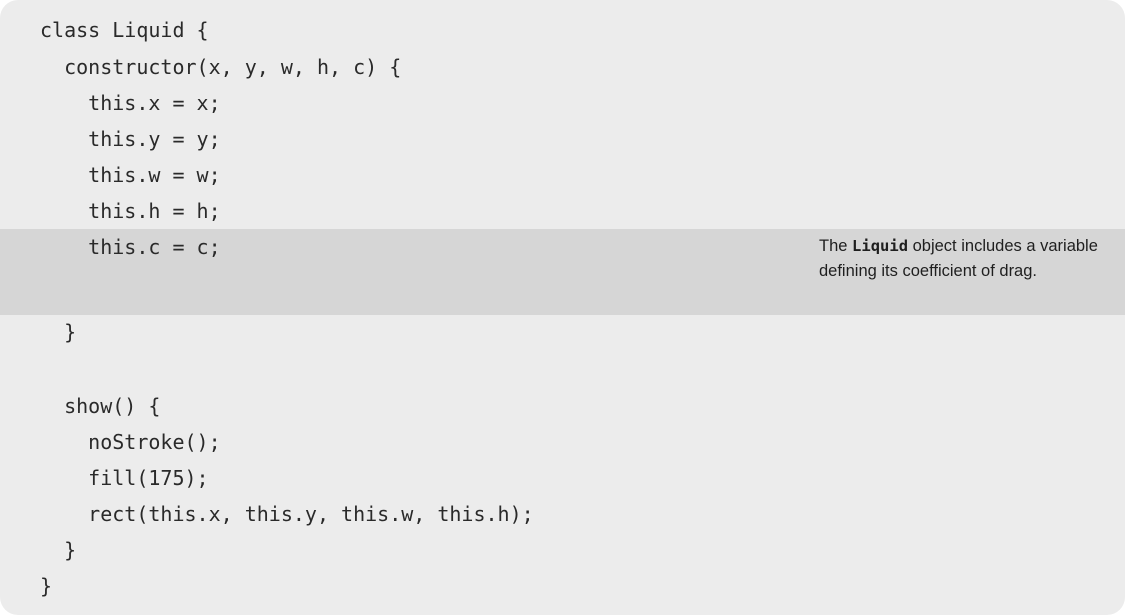 The height and width of the screenshot is (615, 1125). What do you see at coordinates (124, 30) in the screenshot?
I see `code-line-1: class Liquid {` at bounding box center [124, 30].